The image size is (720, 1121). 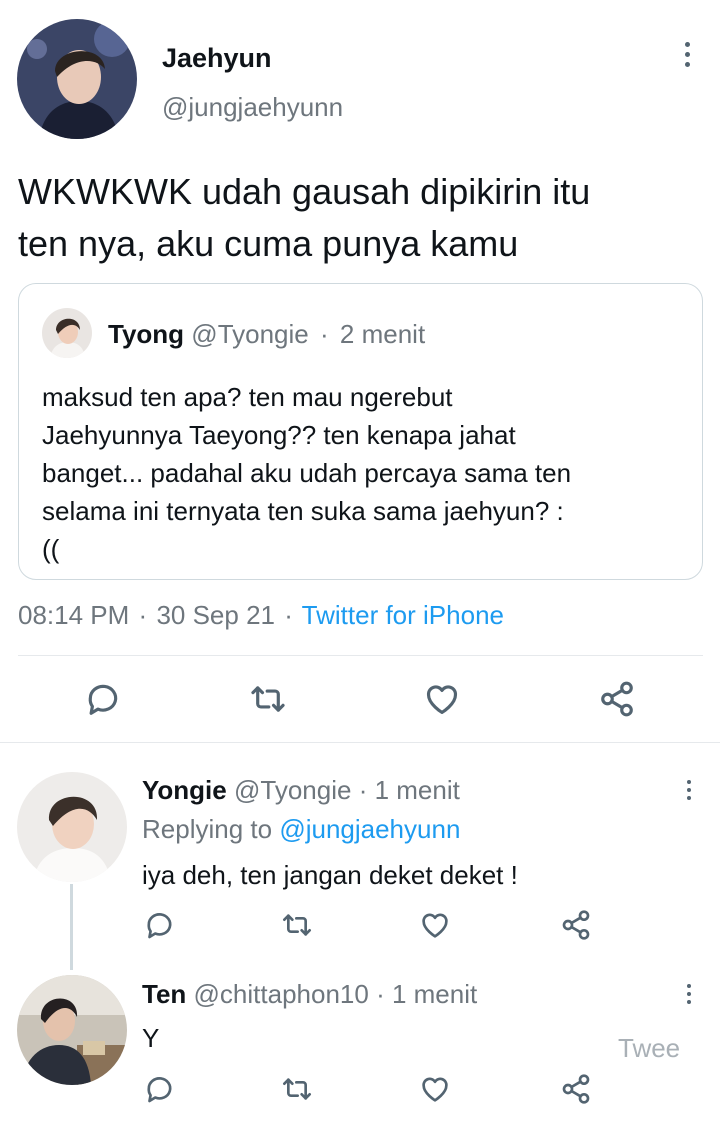 What do you see at coordinates (292, 790) in the screenshot?
I see `reply-author-handle: @Tyongie` at bounding box center [292, 790].